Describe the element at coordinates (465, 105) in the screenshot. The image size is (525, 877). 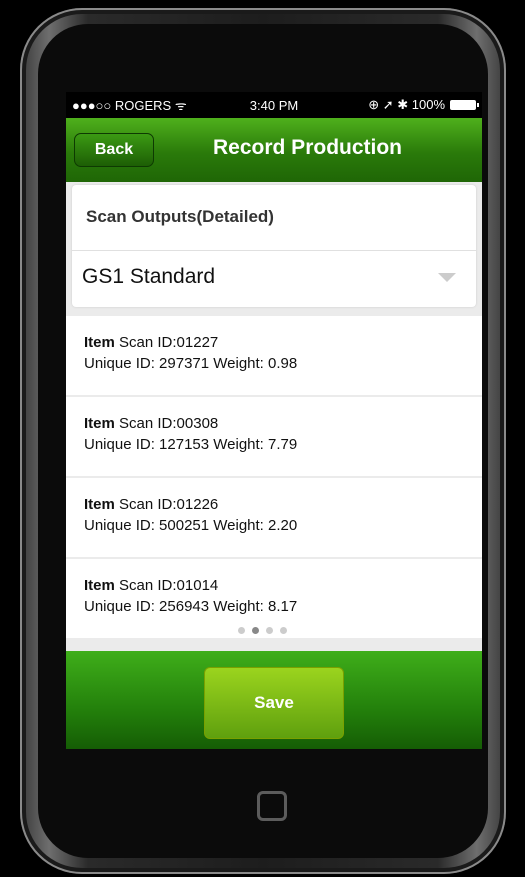
I see `battery-icon` at that location.